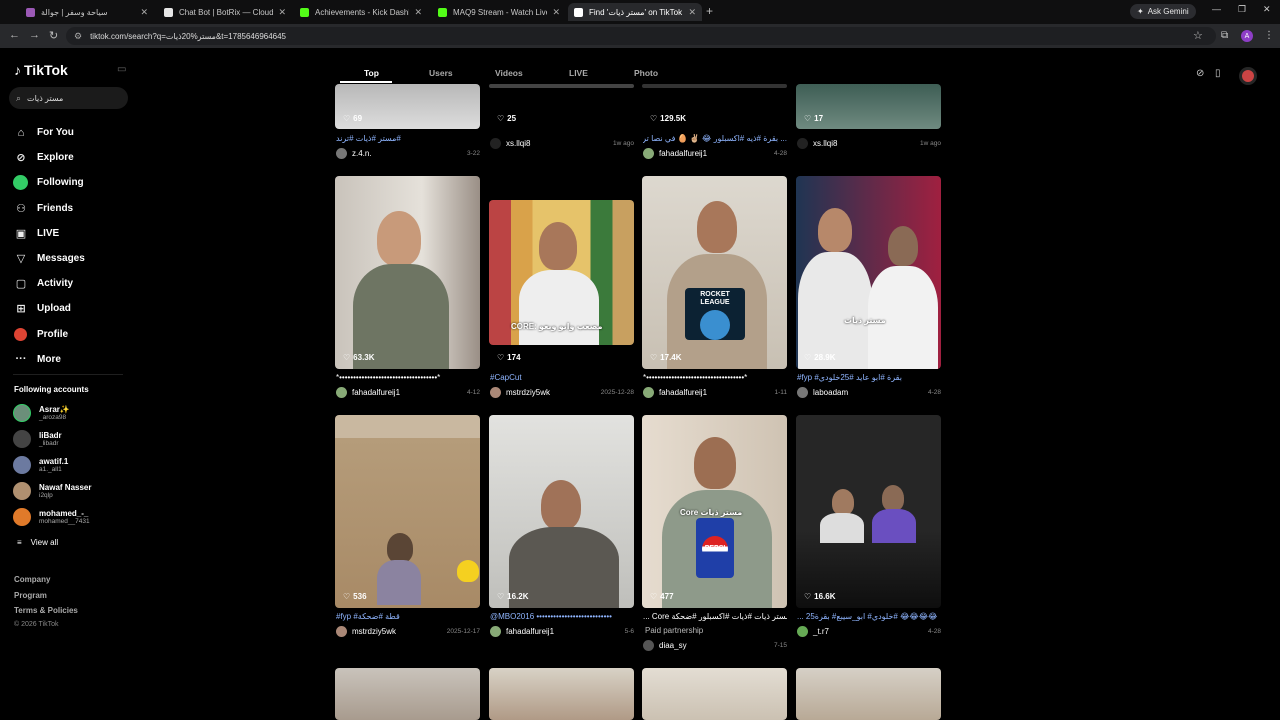  What do you see at coordinates (716, 645) in the screenshot?
I see `author-name: diaa_sy` at bounding box center [716, 645].